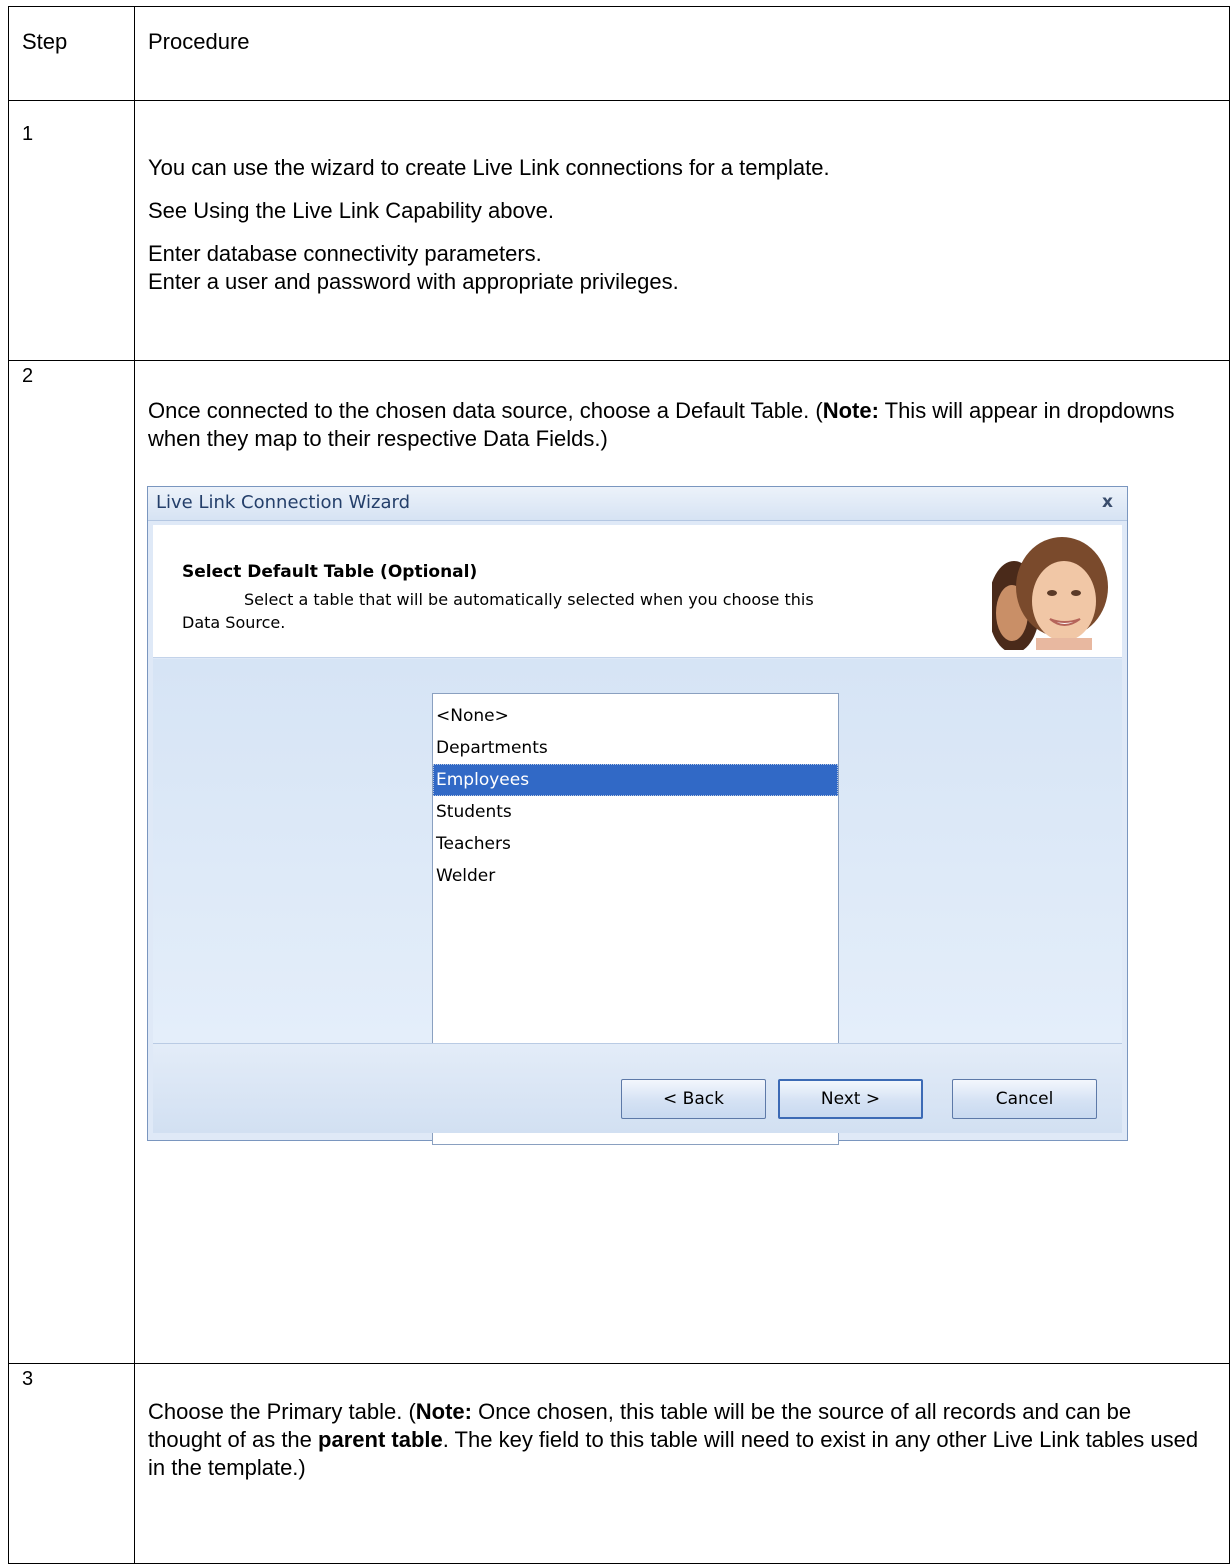 Image resolution: width=1230 pixels, height=1564 pixels. Describe the element at coordinates (380, 1439) in the screenshot. I see `bold-term: parent table` at that location.